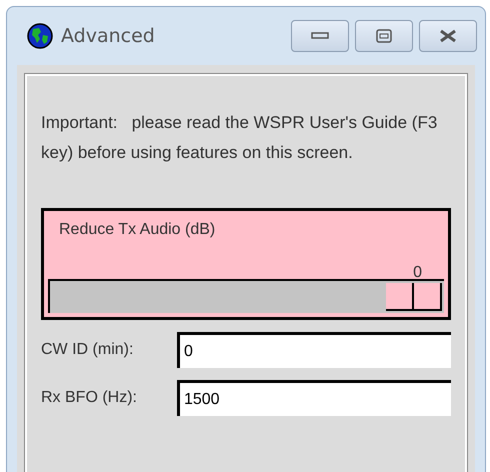 This screenshot has width=490, height=472. What do you see at coordinates (246, 296) in the screenshot?
I see `slider-track` at bounding box center [246, 296].